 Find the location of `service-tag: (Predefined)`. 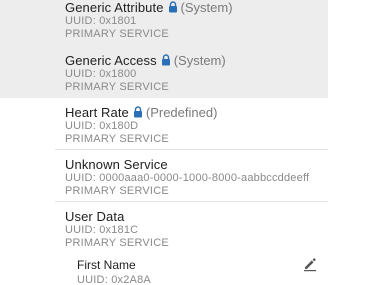

service-tag: (Predefined) is located at coordinates (181, 112).